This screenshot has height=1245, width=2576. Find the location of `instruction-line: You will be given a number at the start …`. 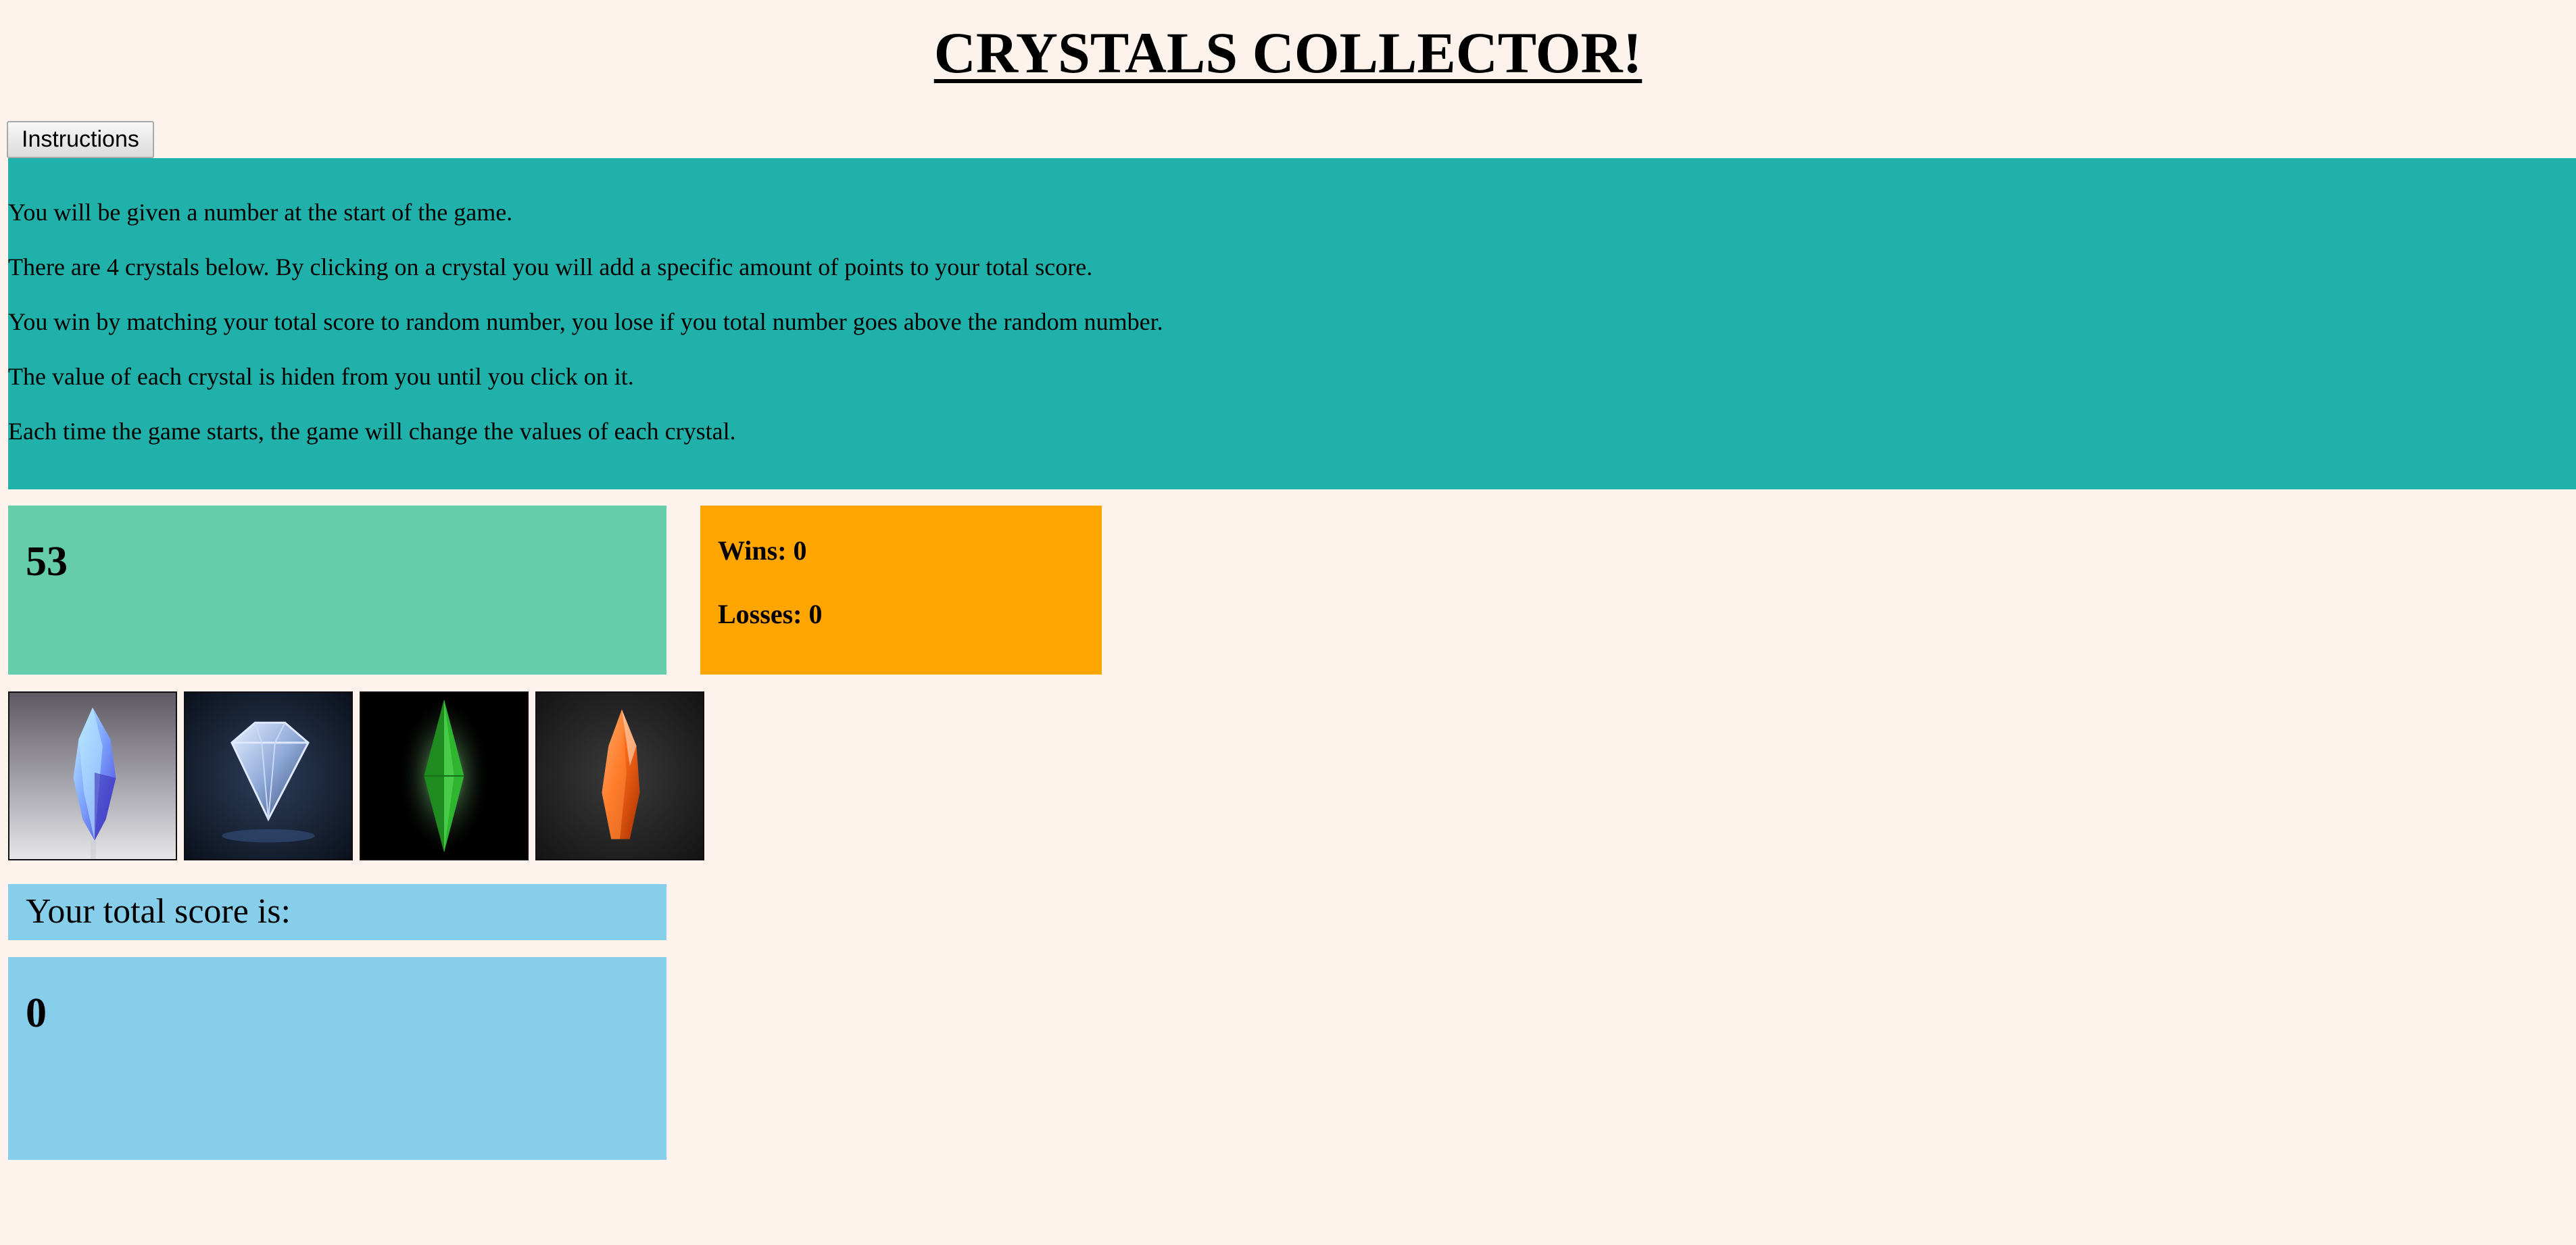

instruction-line: You will be given a number at the start … is located at coordinates (260, 212).